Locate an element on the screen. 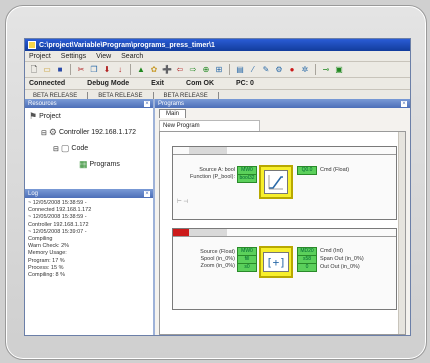  rung-param-label: Function (P_bool): is located at coordinates (212, 177).